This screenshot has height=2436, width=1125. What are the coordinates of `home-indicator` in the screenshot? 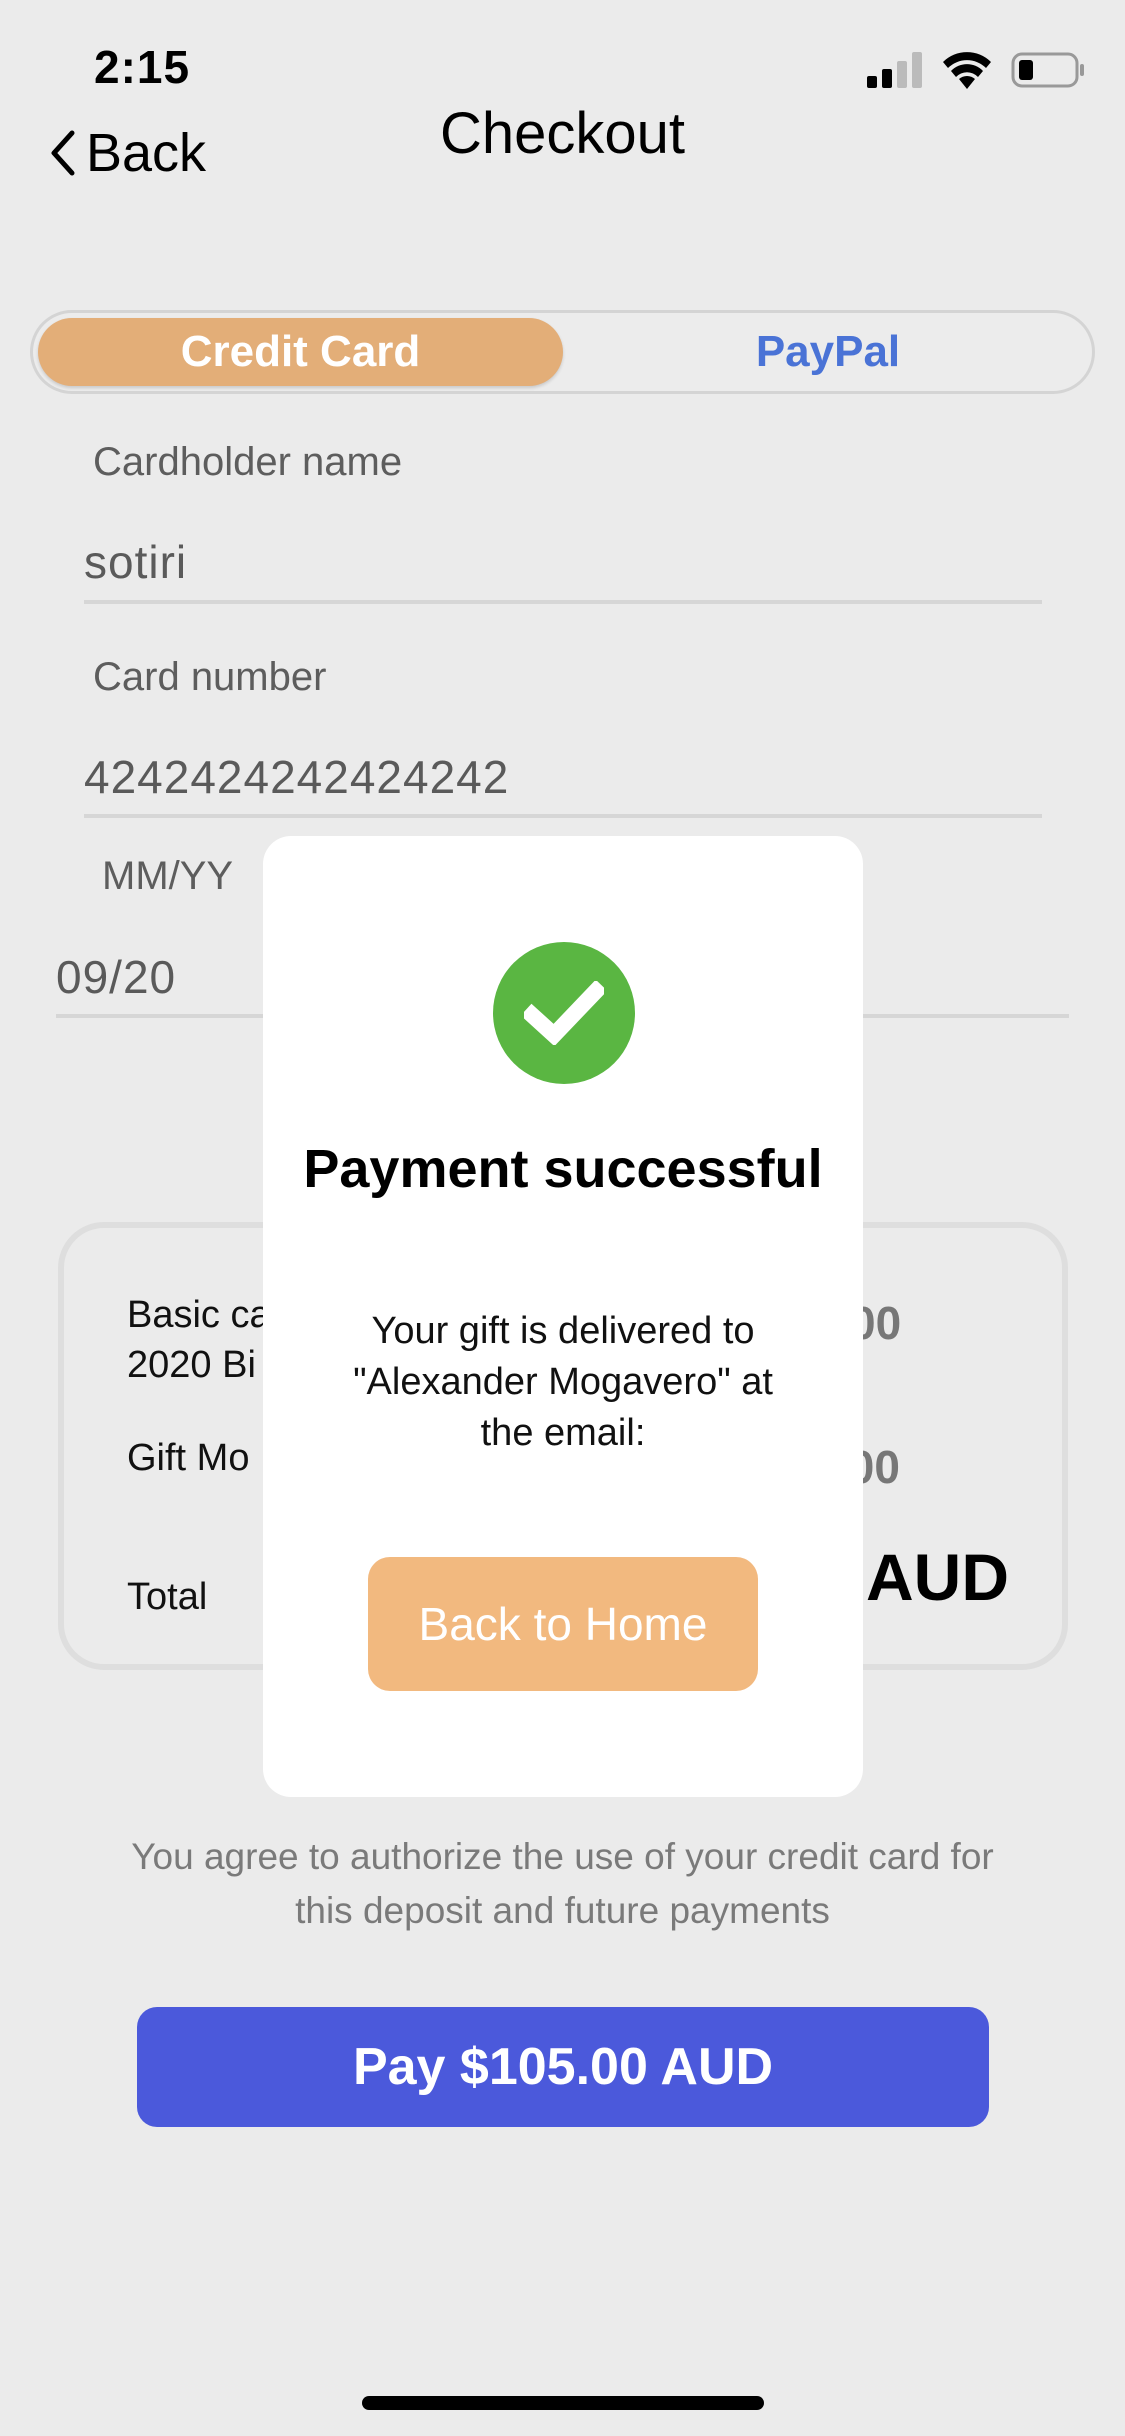 It's located at (563, 2403).